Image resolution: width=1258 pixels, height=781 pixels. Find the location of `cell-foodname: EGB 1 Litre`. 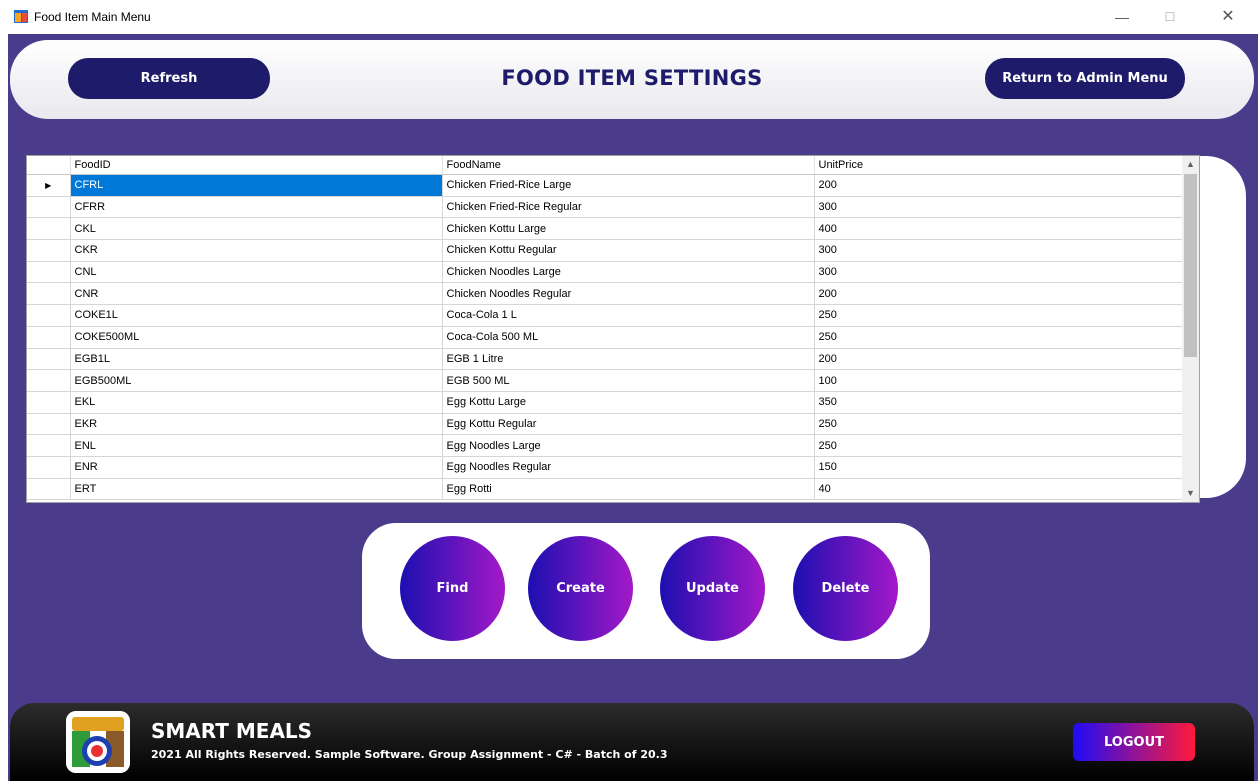

cell-foodname: EGB 1 Litre is located at coordinates (628, 359).